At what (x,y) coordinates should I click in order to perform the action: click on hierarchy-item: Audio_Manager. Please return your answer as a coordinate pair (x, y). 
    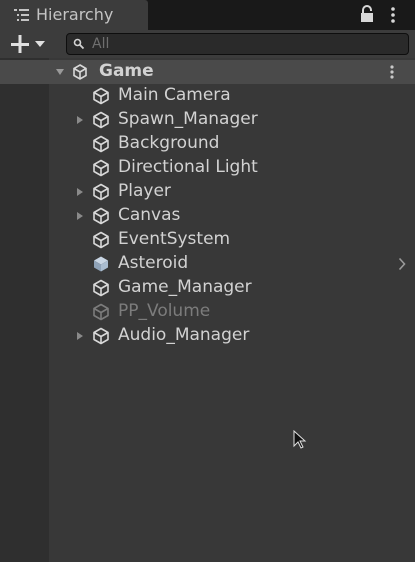
    Looking at the image, I should click on (207, 336).